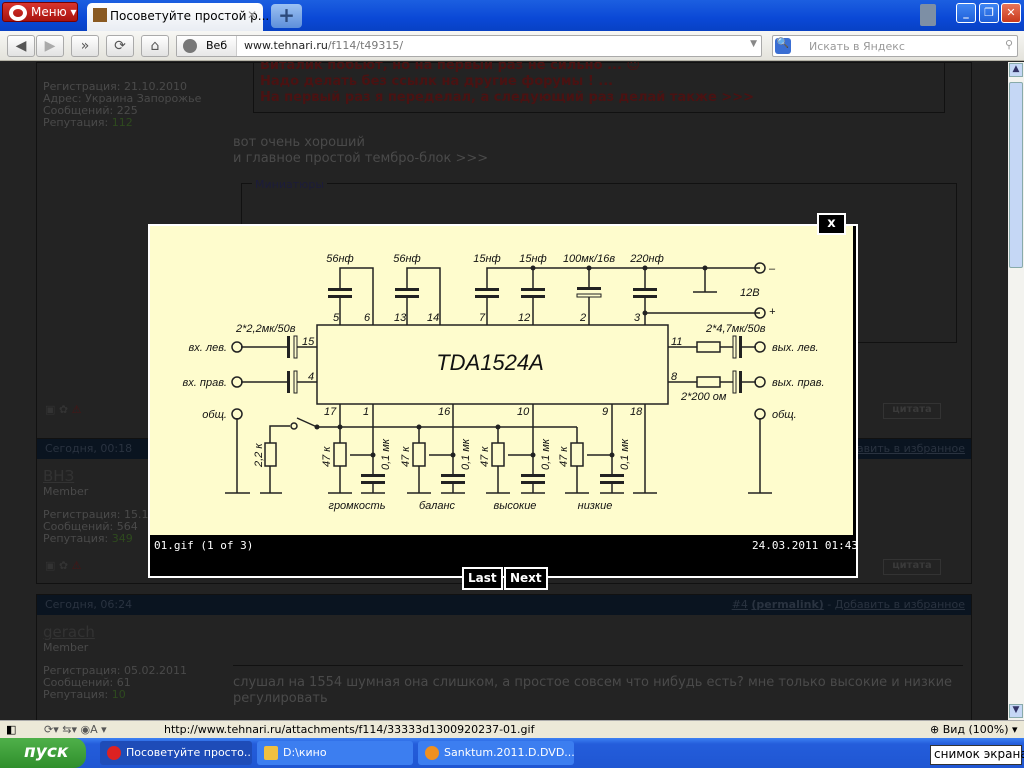 Image resolution: width=1024 pixels, height=768 pixels. Describe the element at coordinates (1016, 70) in the screenshot. I see `scroll-up-button: ▲` at that location.